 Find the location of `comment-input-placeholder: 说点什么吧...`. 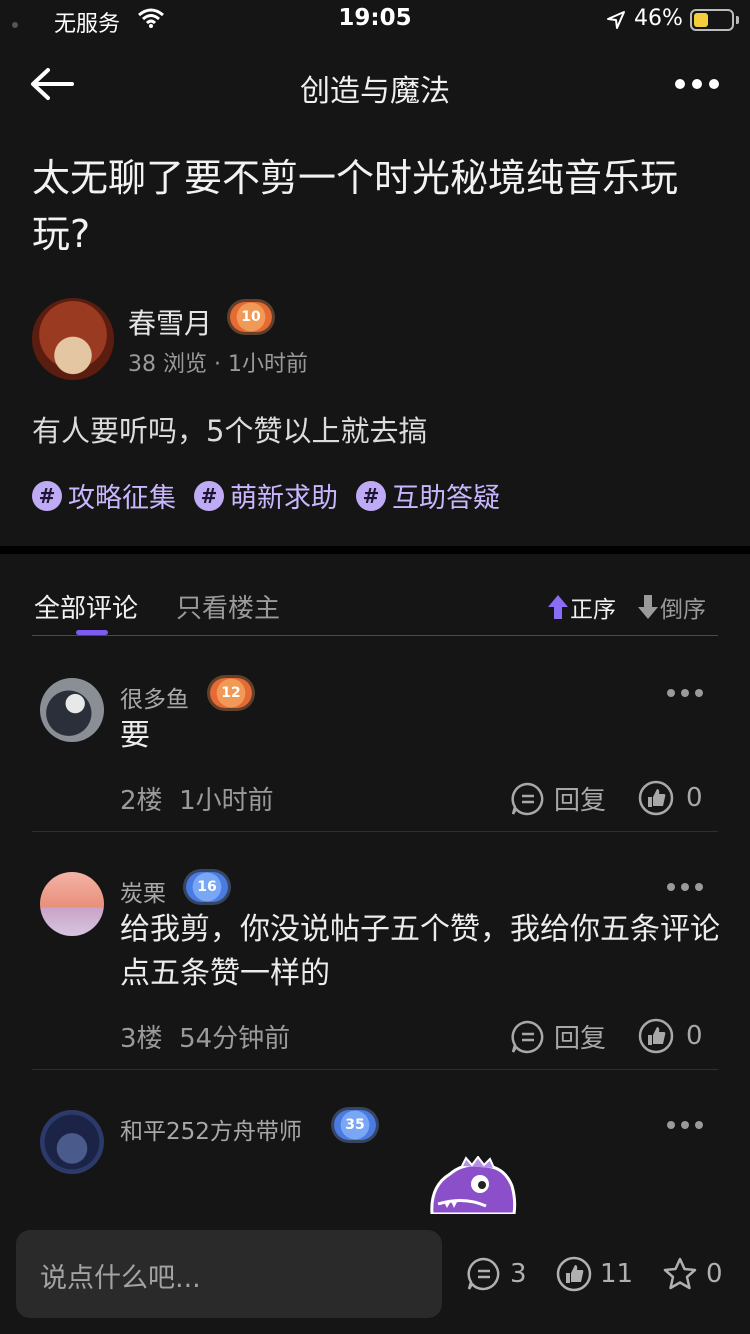

comment-input-placeholder: 说点什么吧... is located at coordinates (120, 1278).